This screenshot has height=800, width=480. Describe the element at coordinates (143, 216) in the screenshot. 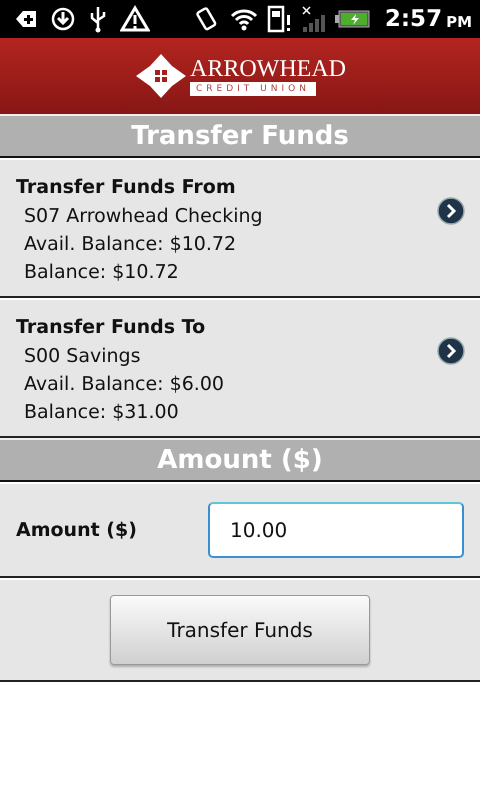

I see `account-name: S07 Arrowhead Checking` at that location.